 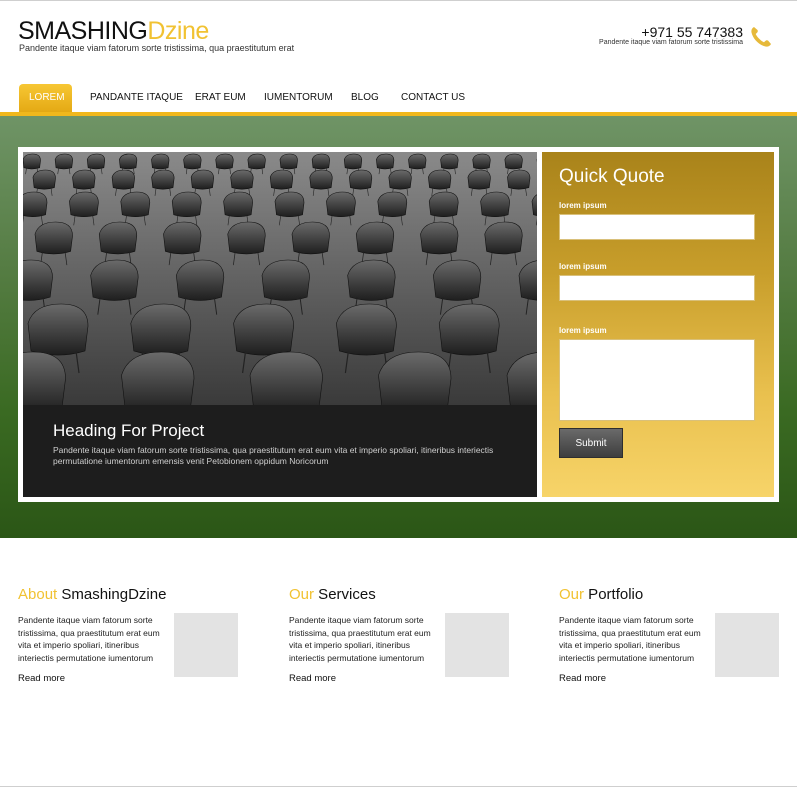 What do you see at coordinates (298, 98) in the screenshot?
I see `nav-item-iumentorum: IUMENTORUM` at bounding box center [298, 98].